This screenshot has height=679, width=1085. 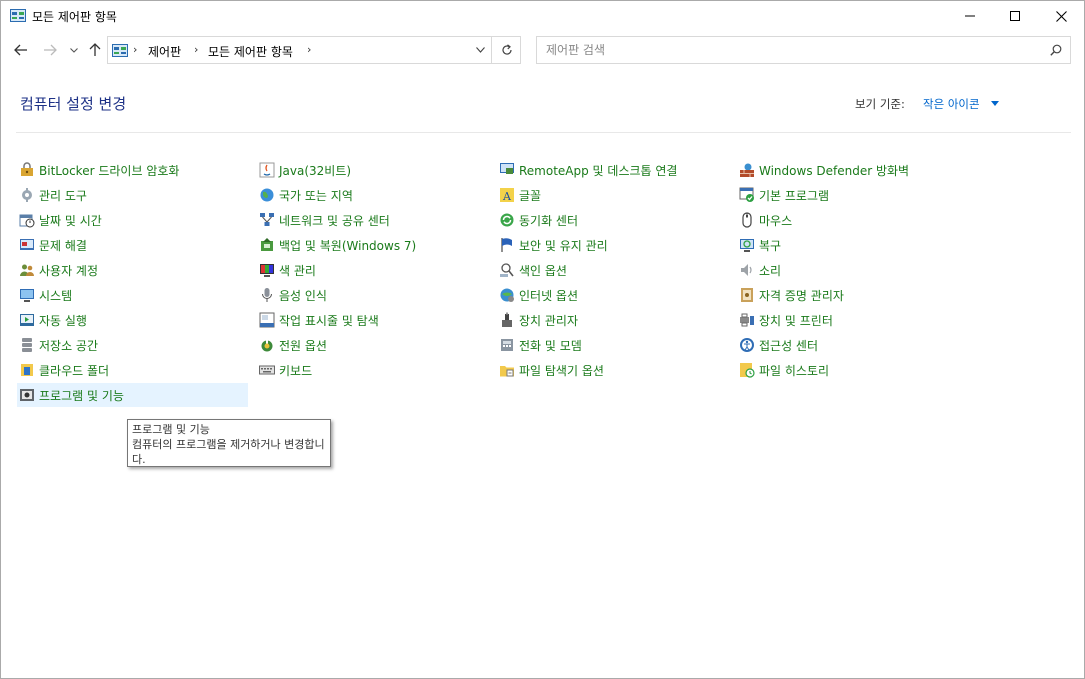 What do you see at coordinates (1056, 50) in the screenshot?
I see `search-icon` at bounding box center [1056, 50].